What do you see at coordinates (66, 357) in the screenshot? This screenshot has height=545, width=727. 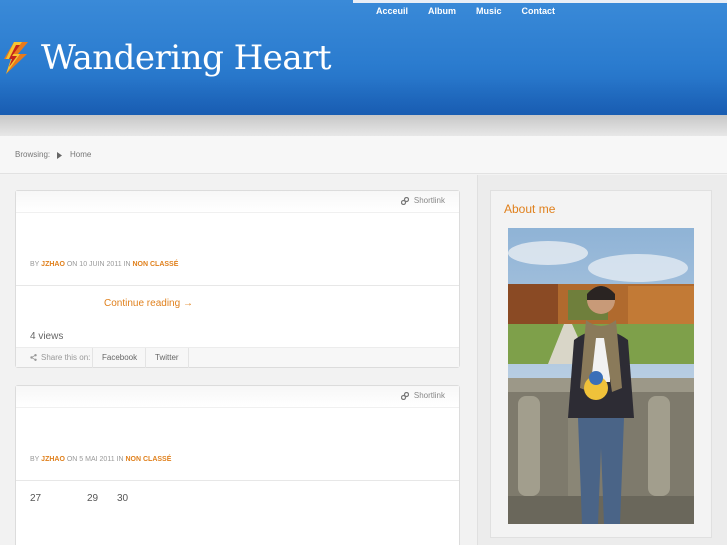 I see `share-label-text: Share this on:` at bounding box center [66, 357].